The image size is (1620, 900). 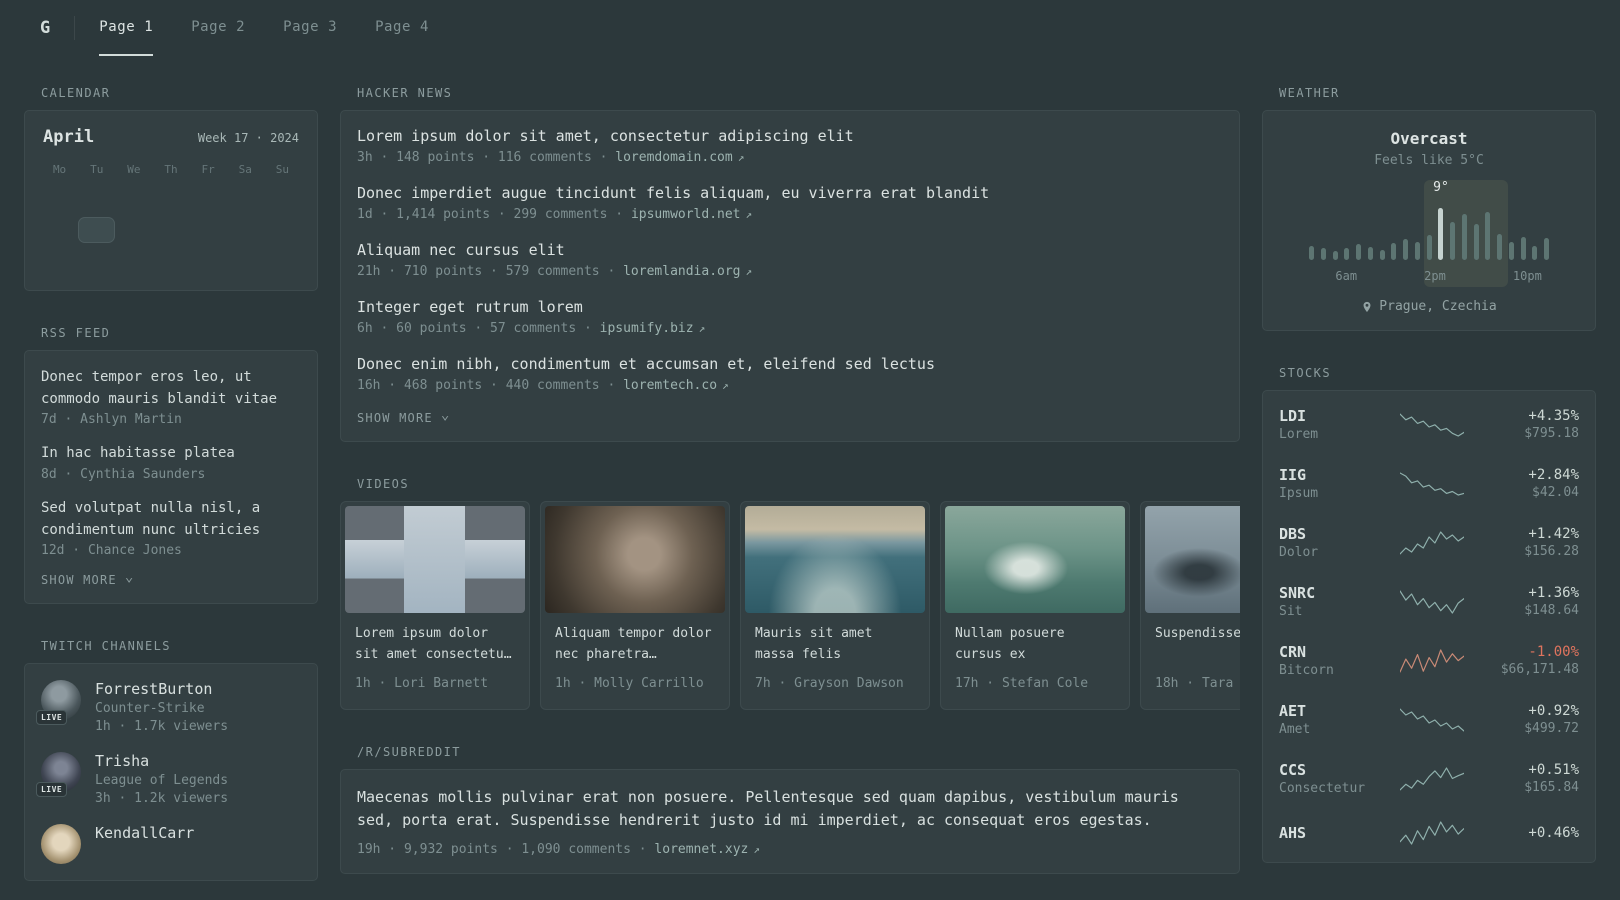 I want to click on subreddit-widget-title: /R/SUBREDDIT, so click(x=409, y=752).